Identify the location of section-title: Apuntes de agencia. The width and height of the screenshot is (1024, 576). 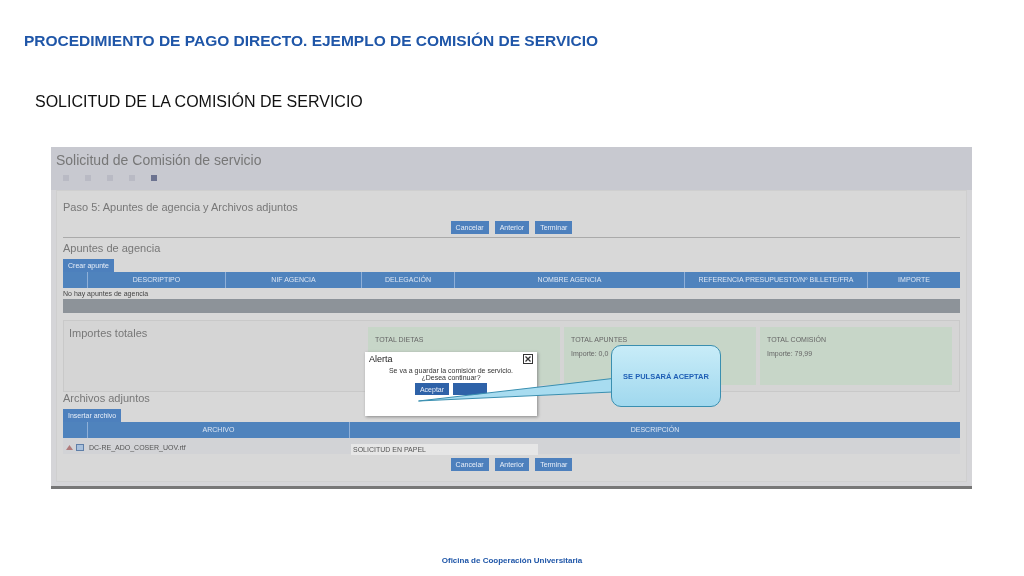
(112, 248).